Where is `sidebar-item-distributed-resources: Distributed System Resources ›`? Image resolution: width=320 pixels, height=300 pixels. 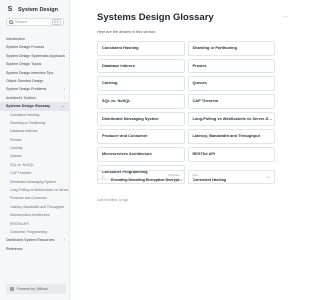 sidebar-item-distributed-resources: Distributed System Resources › is located at coordinates (34, 240).